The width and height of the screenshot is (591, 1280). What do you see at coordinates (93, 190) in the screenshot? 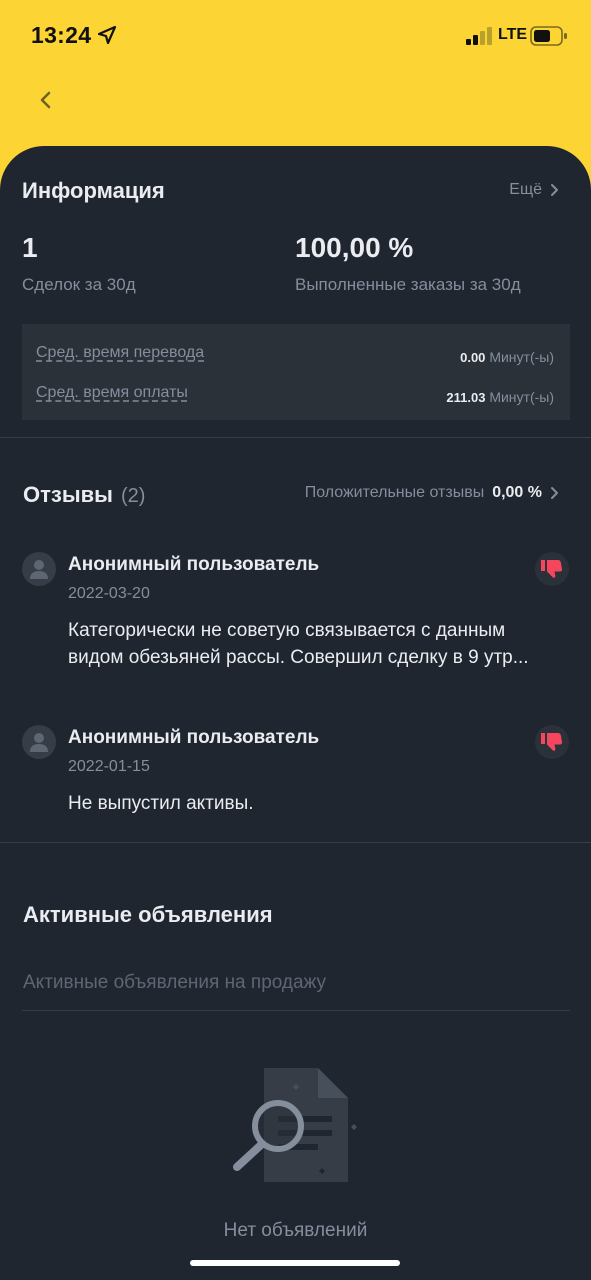
I see `info-title: Информация` at bounding box center [93, 190].